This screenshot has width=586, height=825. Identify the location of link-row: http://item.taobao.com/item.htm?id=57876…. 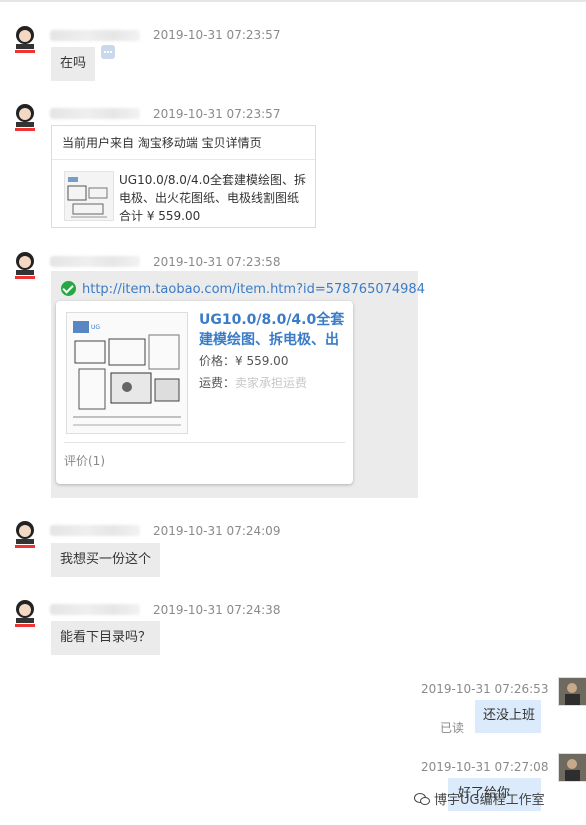
(243, 289).